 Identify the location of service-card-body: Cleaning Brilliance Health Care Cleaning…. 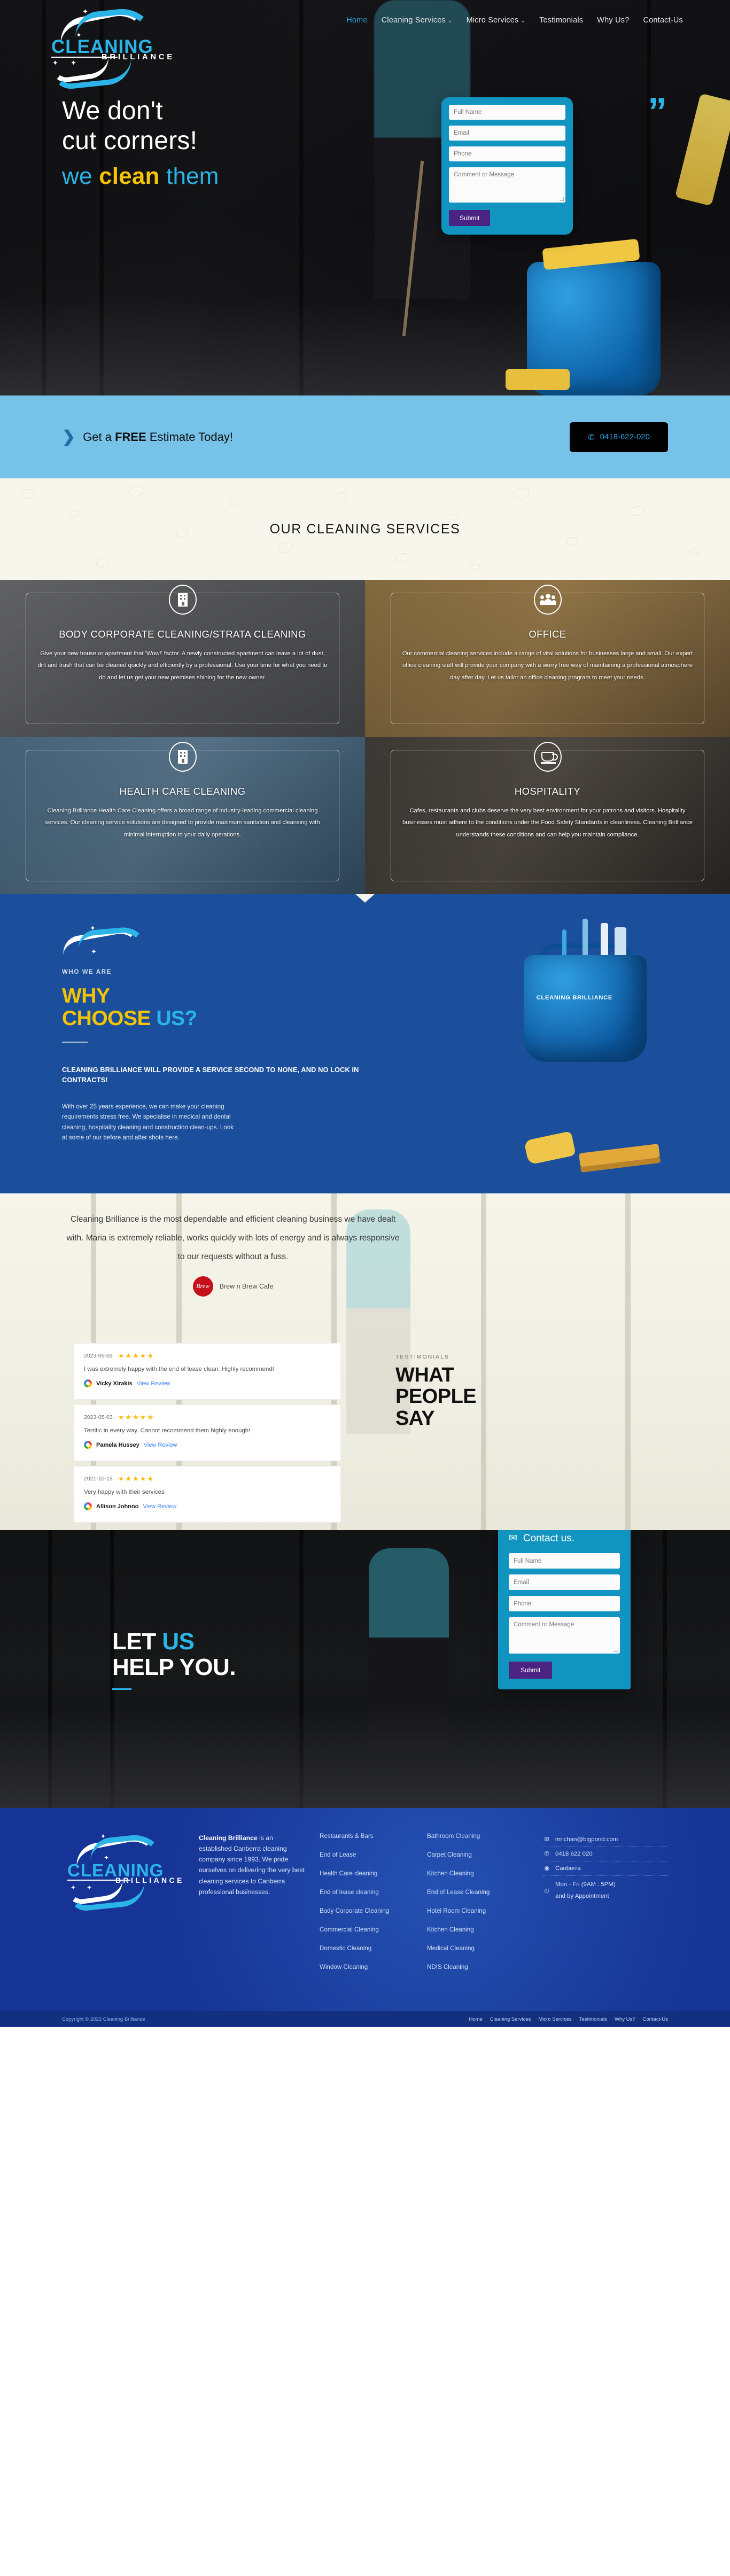
(183, 823).